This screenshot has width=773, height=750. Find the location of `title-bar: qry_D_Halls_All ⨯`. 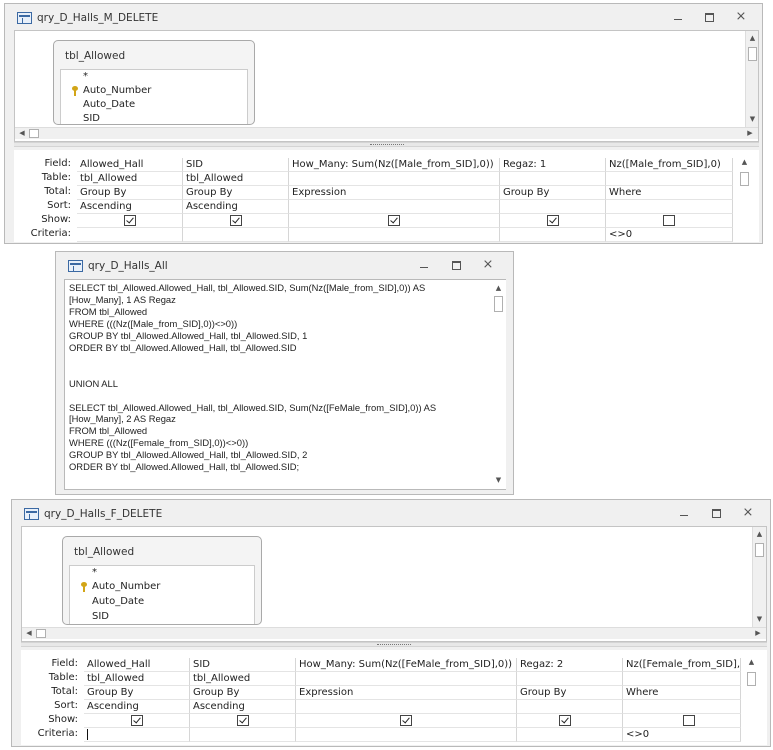

title-bar: qry_D_Halls_All ⨯ is located at coordinates (284, 266).